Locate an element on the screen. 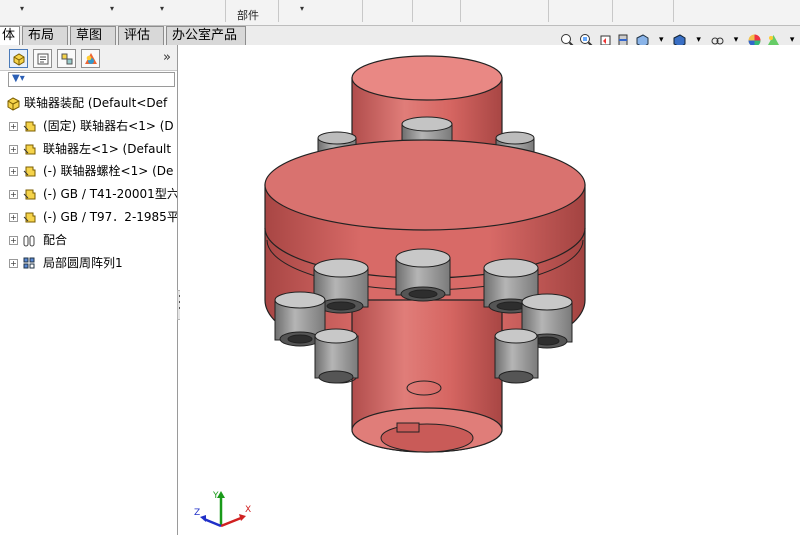  assembly-icon is located at coordinates (13, 104).